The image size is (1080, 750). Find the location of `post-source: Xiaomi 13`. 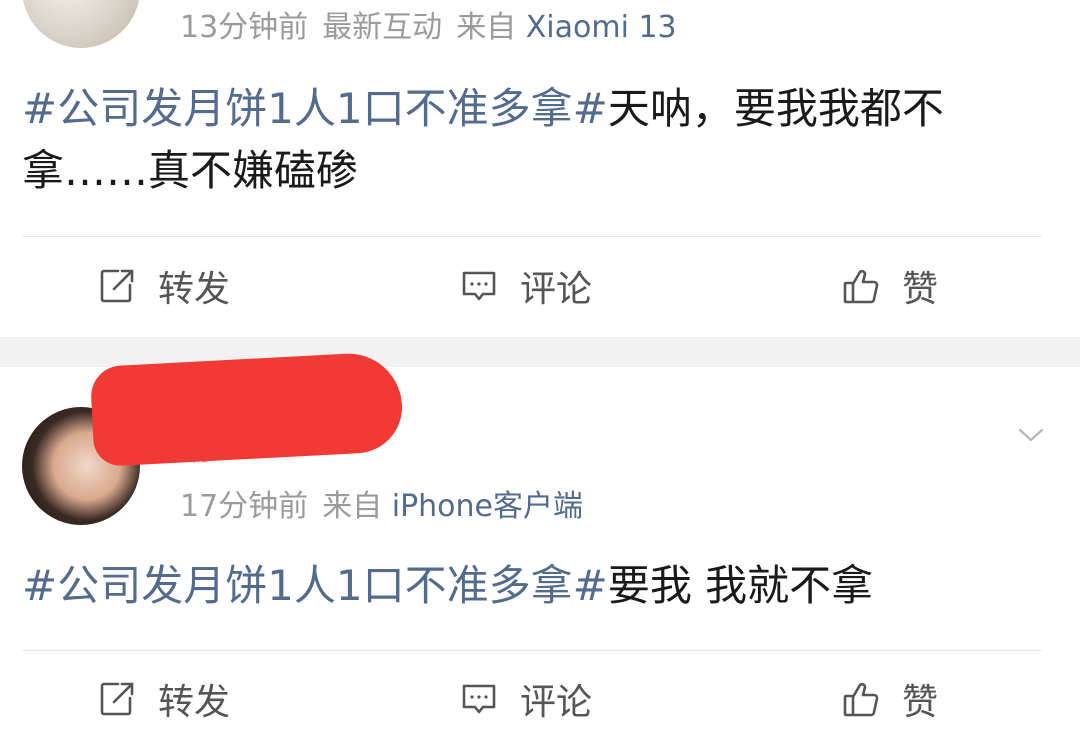

post-source: Xiaomi 13 is located at coordinates (601, 27).